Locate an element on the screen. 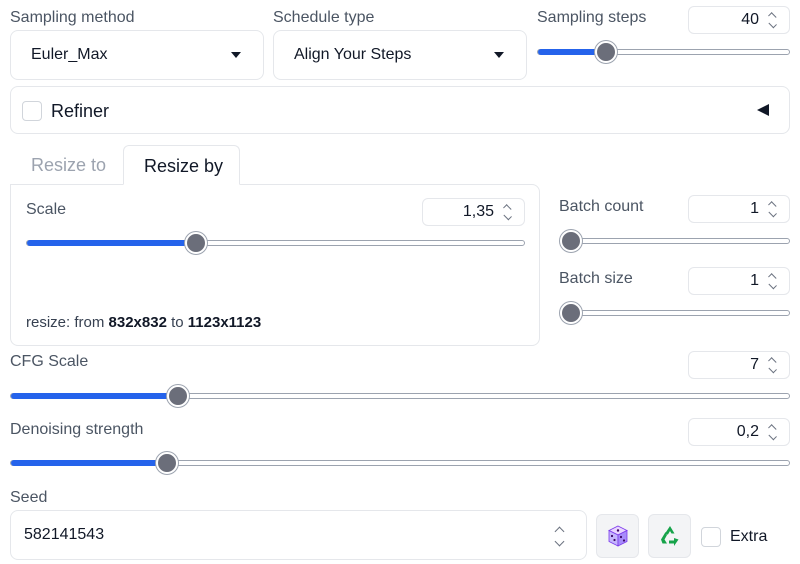 This screenshot has width=800, height=564. resize-from-size: 832x832 is located at coordinates (137, 322).